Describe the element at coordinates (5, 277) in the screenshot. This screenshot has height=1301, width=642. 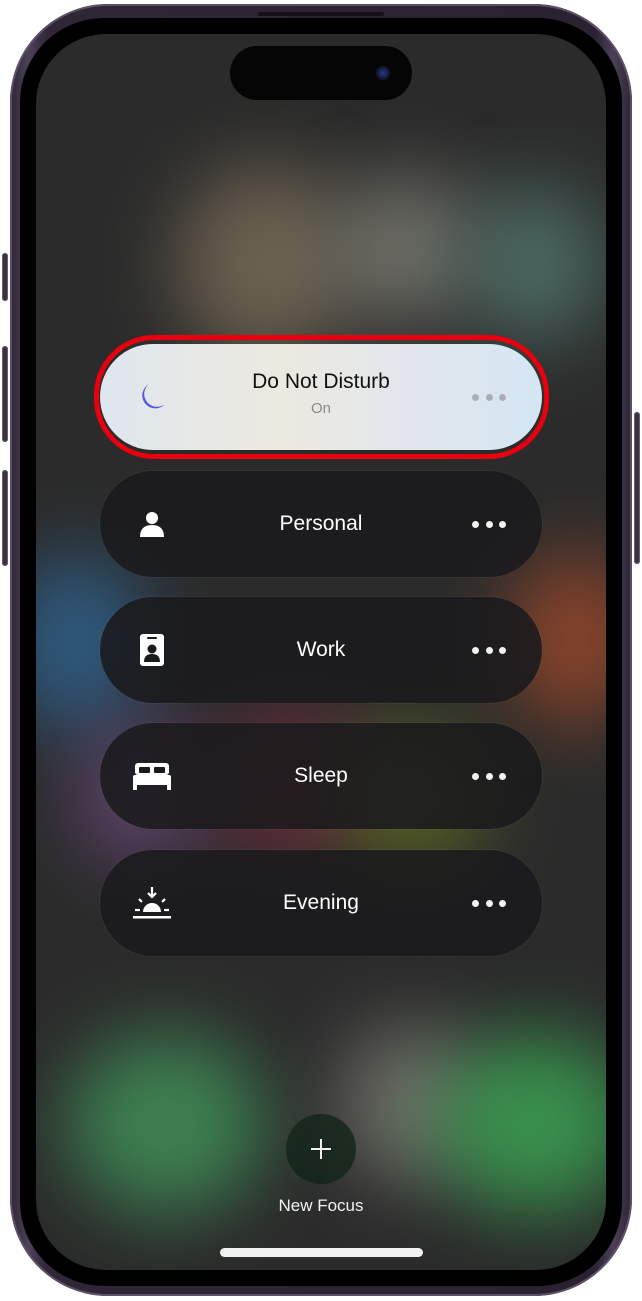
I see `action-button` at that location.